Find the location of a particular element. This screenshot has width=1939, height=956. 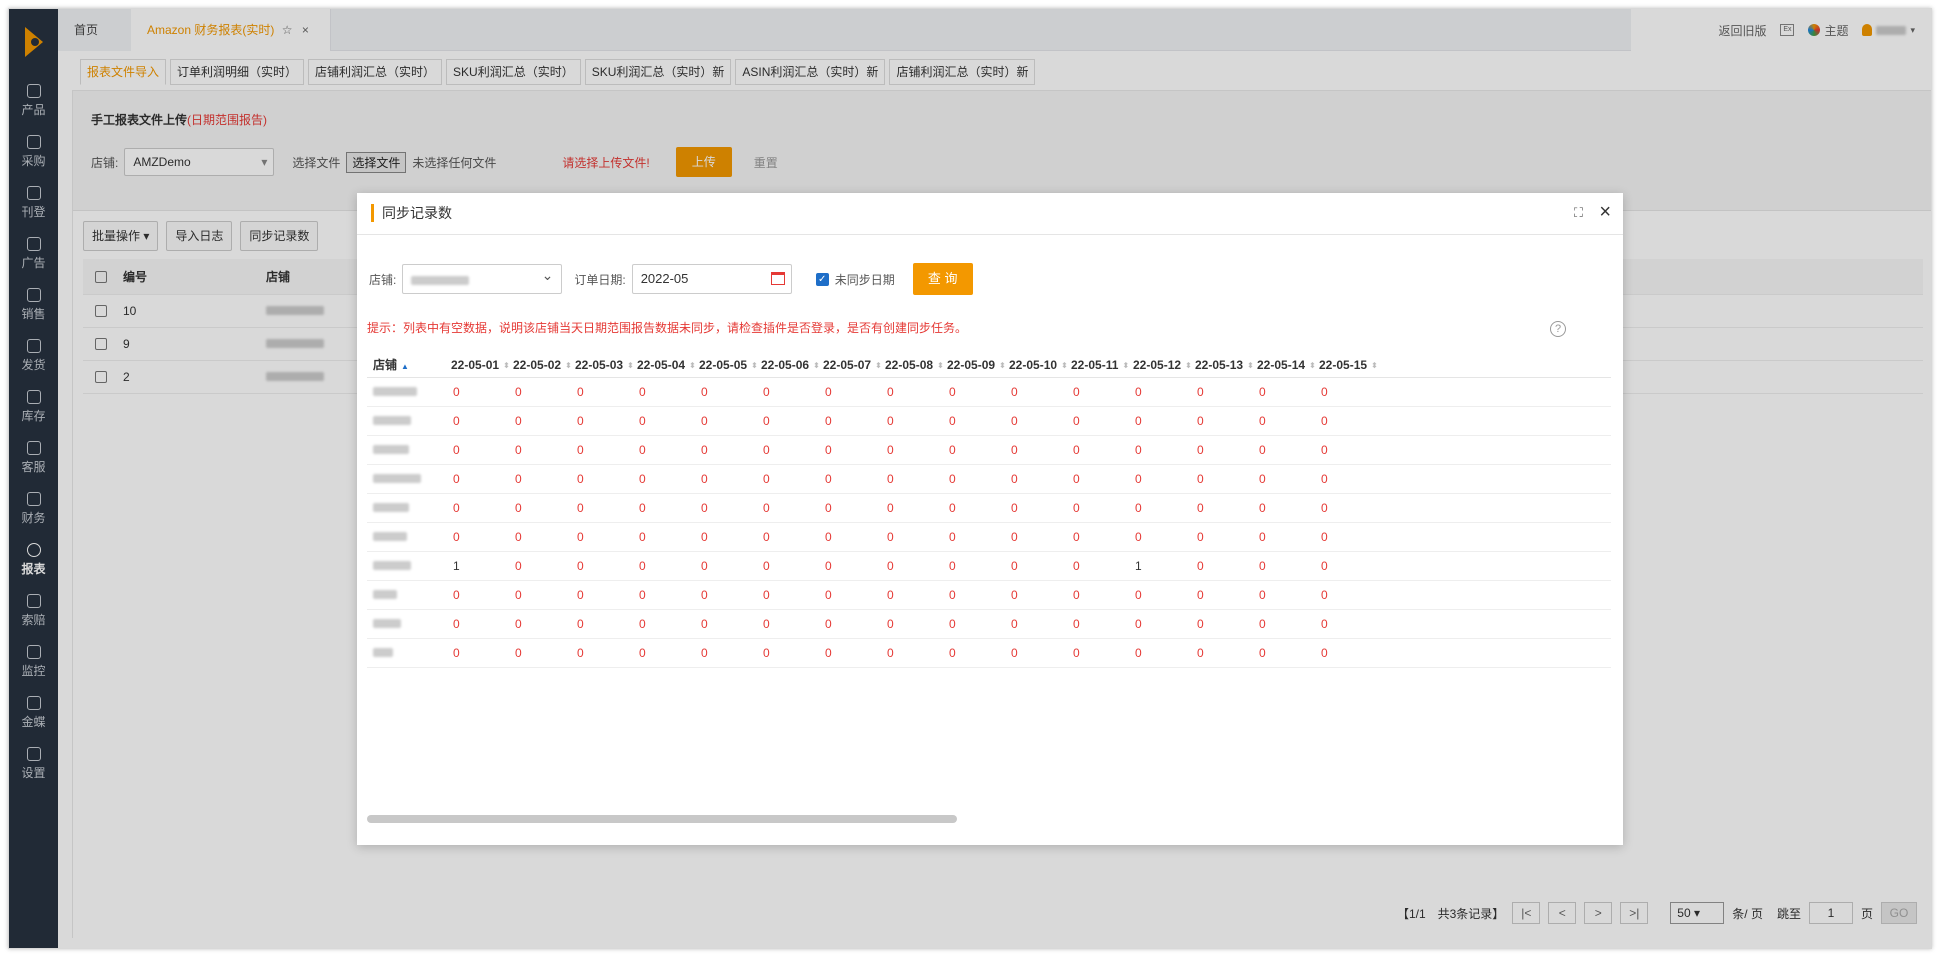

col-date-header: 22-05-03 ⬍ is located at coordinates (601, 365).